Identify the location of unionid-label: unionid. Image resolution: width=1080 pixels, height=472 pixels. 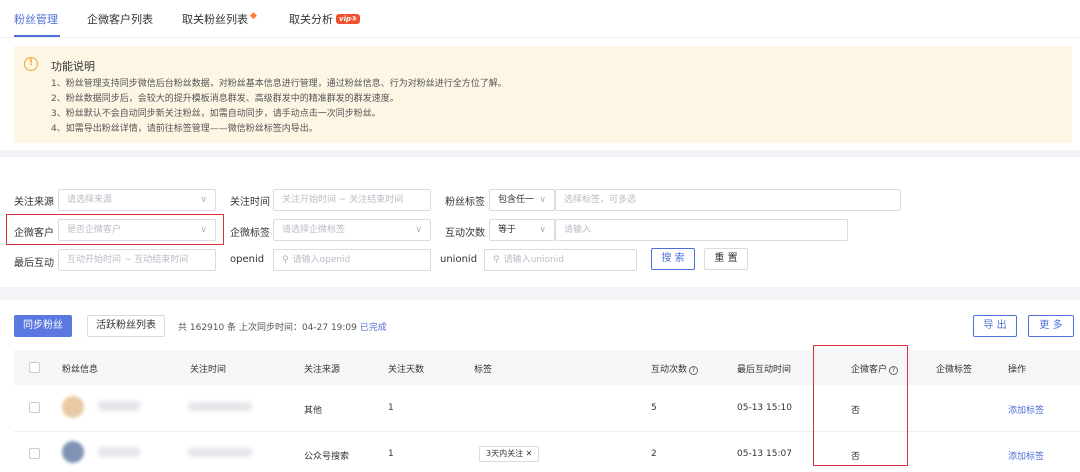
(459, 259).